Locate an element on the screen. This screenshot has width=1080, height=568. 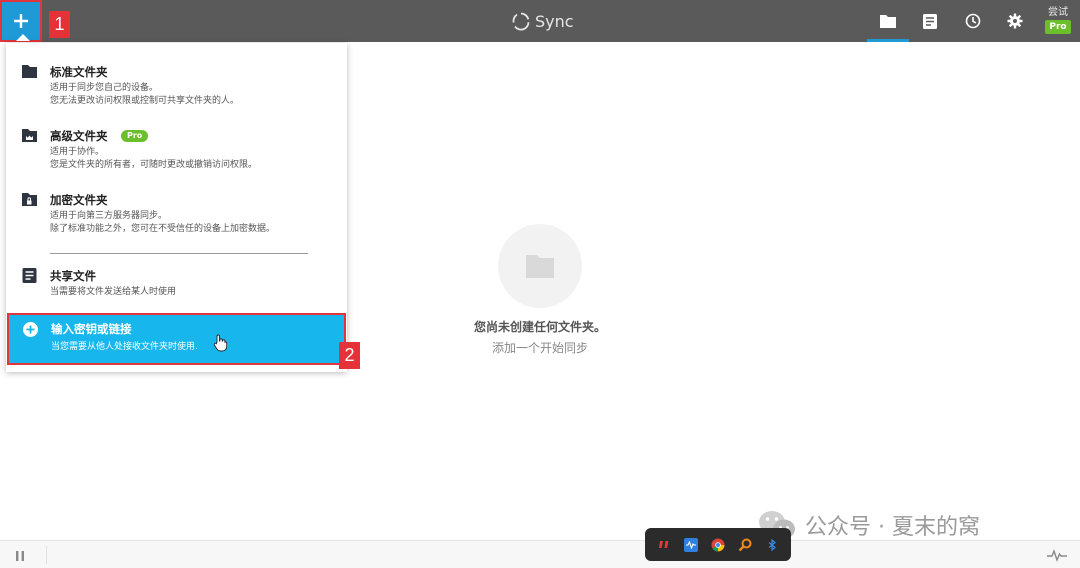
sync-logo-icon is located at coordinates (521, 21).